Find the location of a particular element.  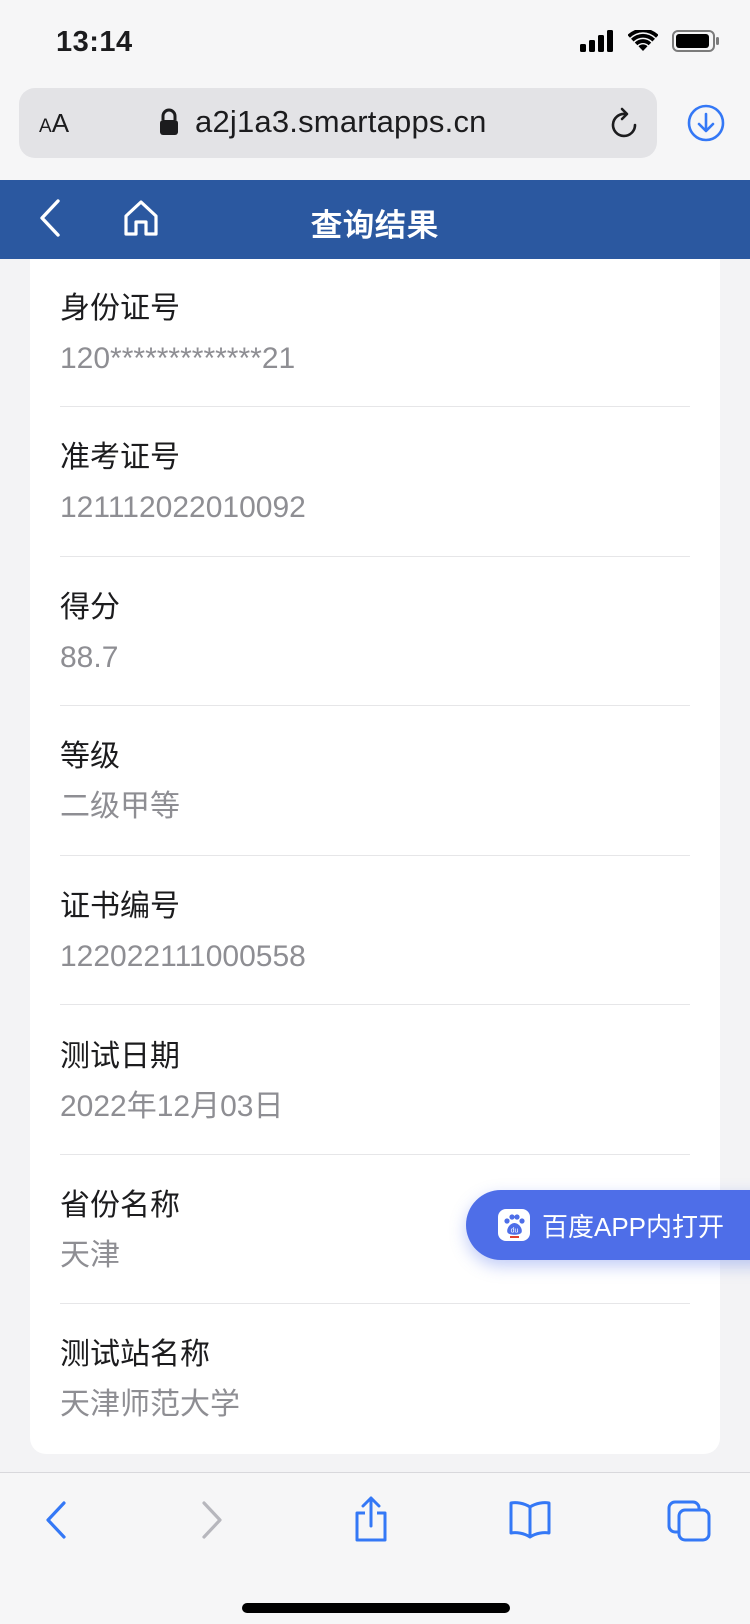

field-value: 2022年12月03日 is located at coordinates (172, 1106).